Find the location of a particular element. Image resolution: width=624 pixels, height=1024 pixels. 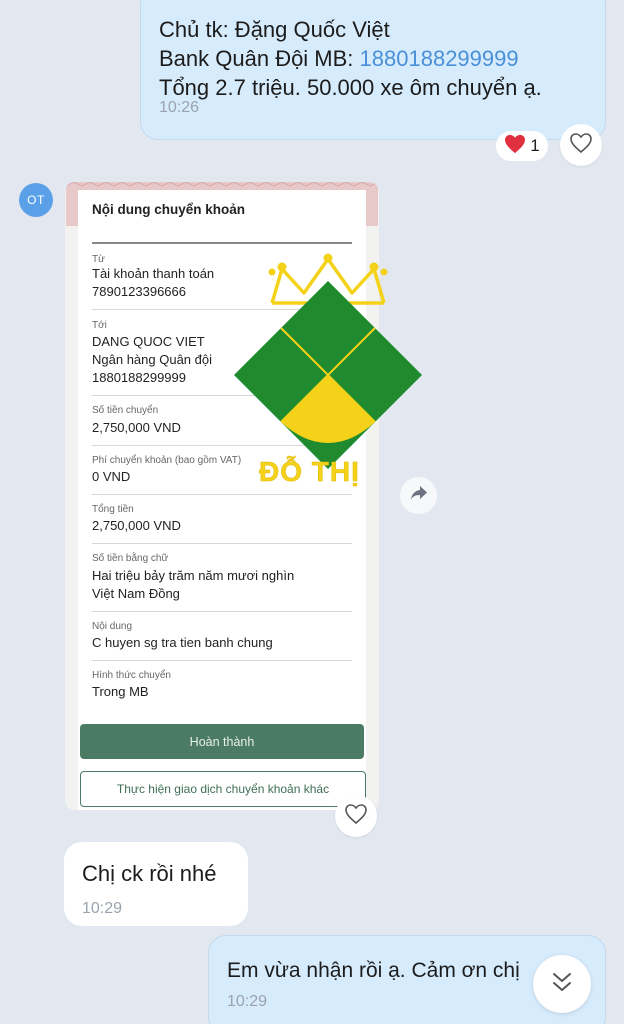

amount-words-line1: Hai triệu bảy trăm năm mươi nghìn is located at coordinates (193, 575).